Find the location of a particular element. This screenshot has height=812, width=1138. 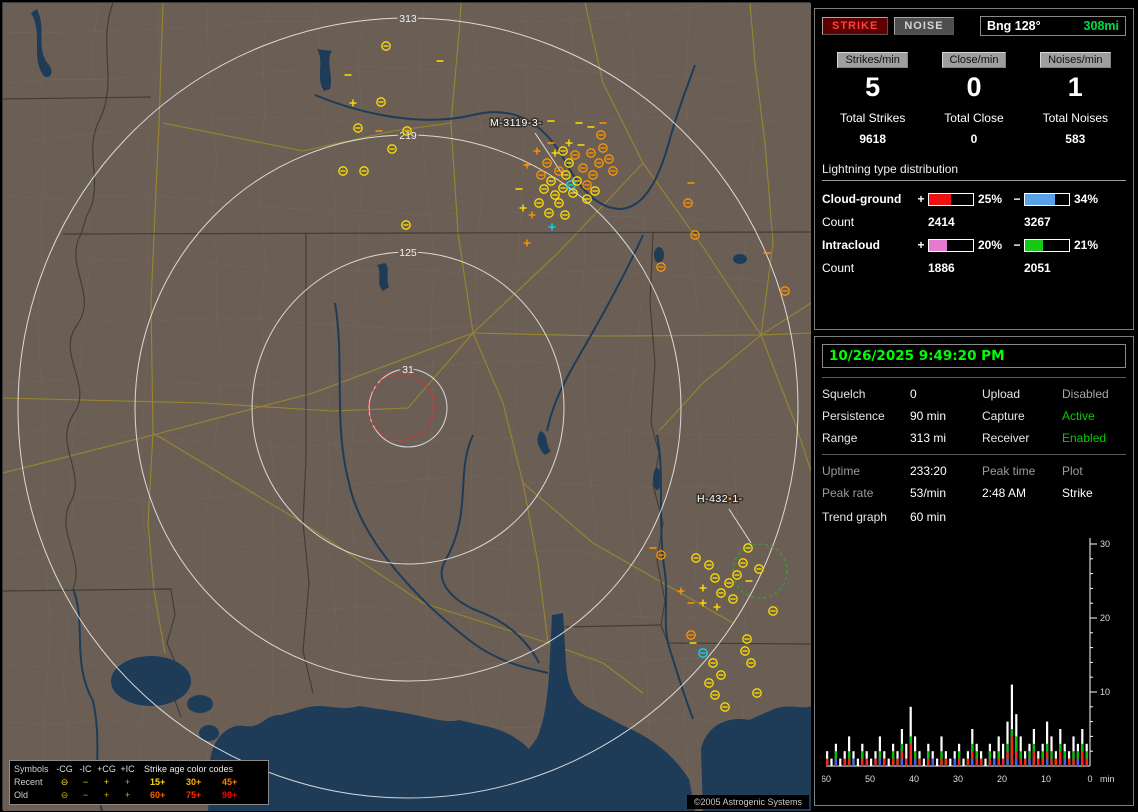

plus-symbol: + is located at coordinates (921, 199).